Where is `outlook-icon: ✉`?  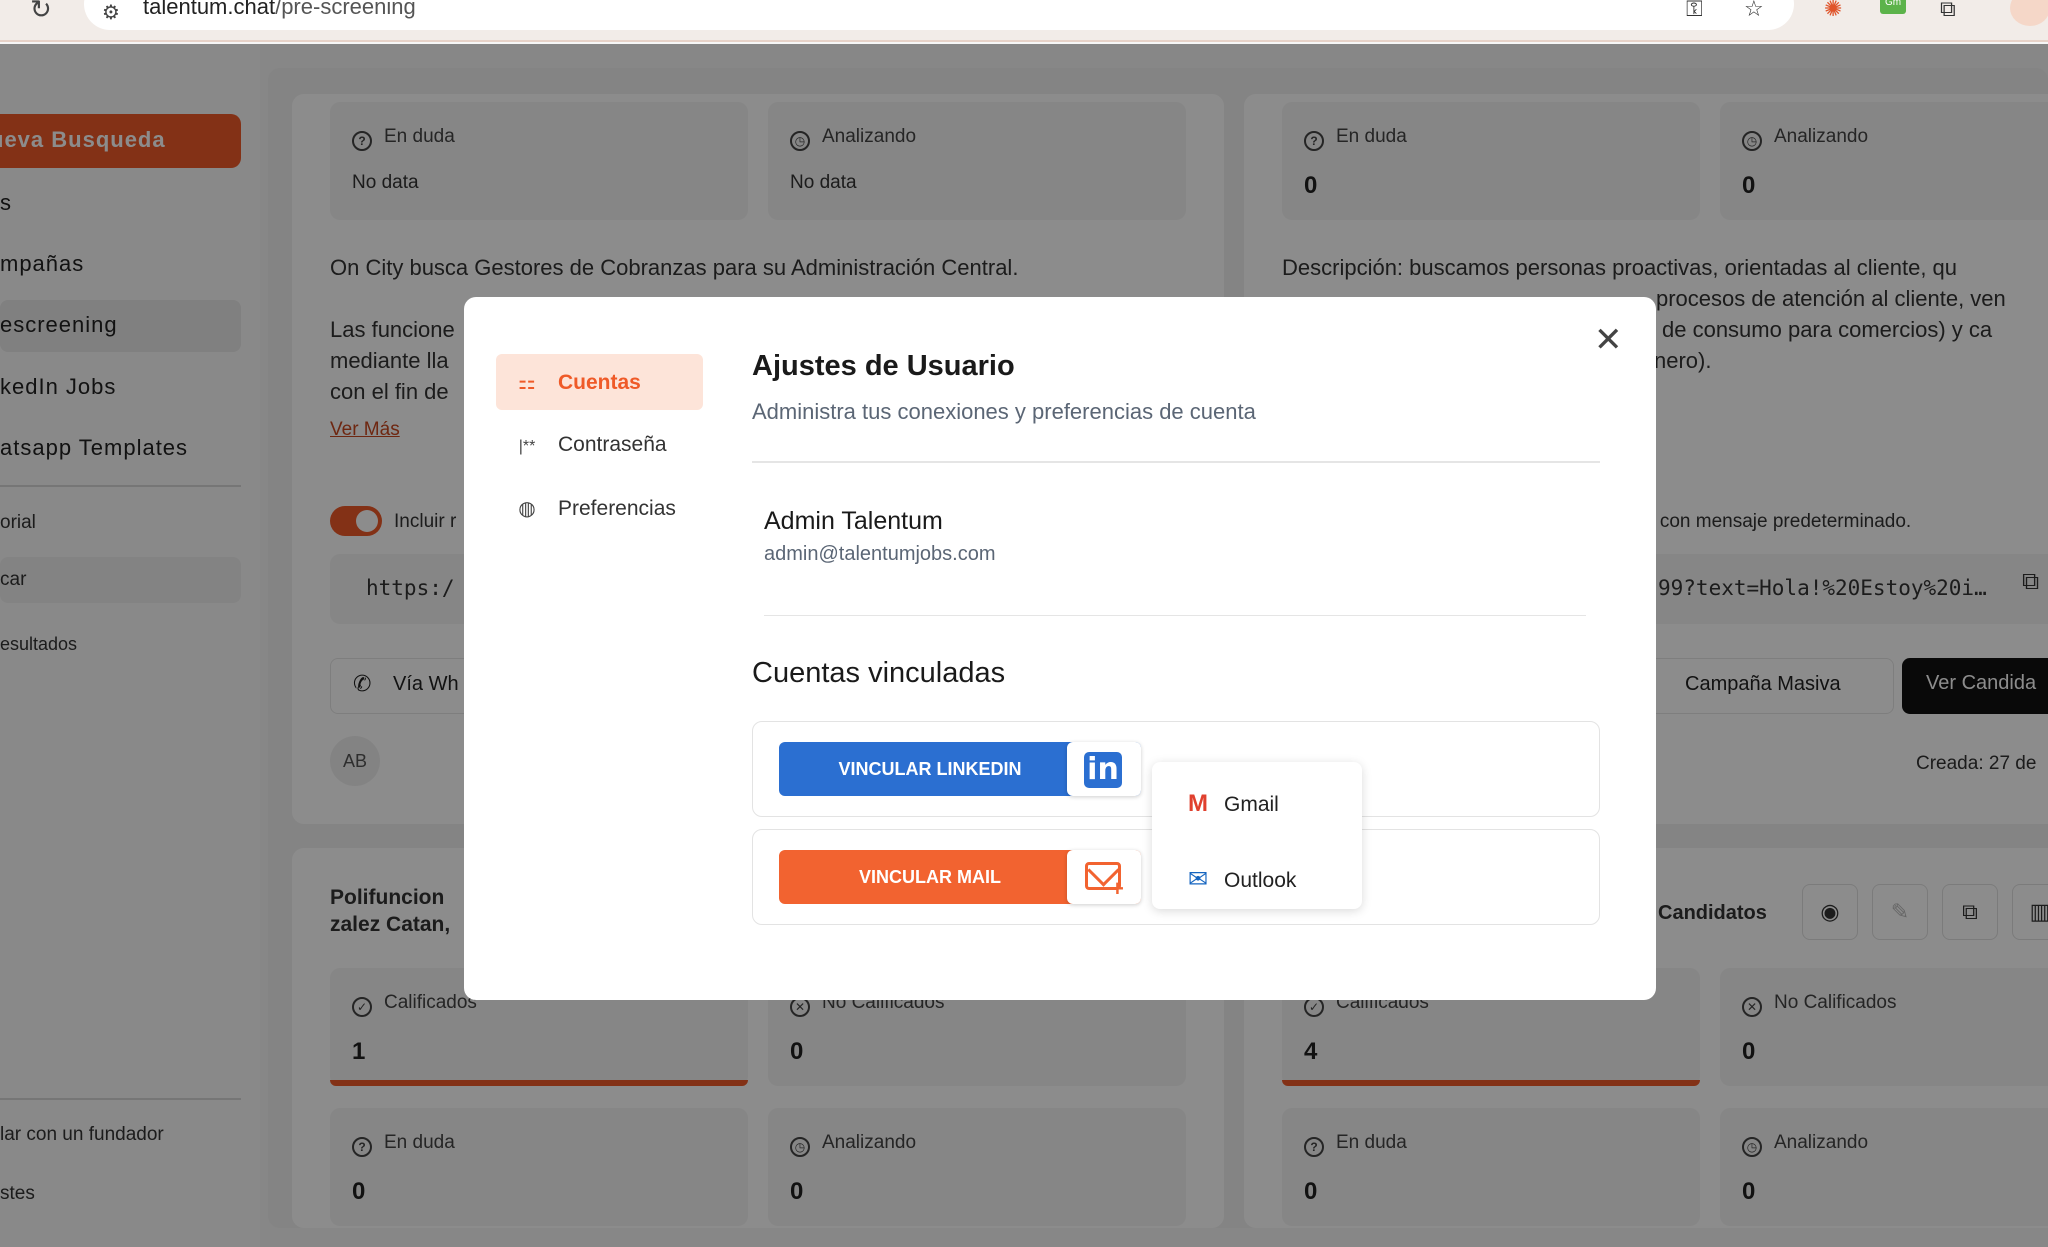 outlook-icon: ✉ is located at coordinates (1198, 879).